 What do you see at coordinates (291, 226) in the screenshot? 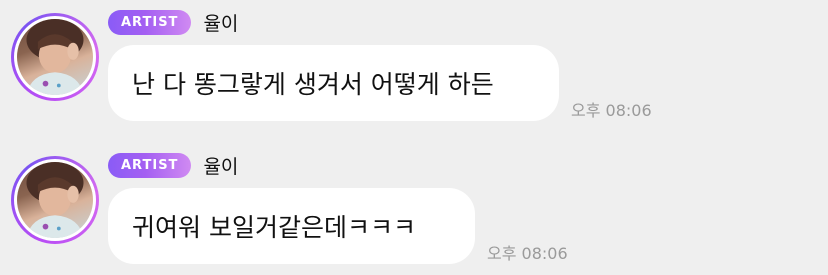
I see `message-bubble: 귀여워 보일거같은데ㅋㅋㅋ` at bounding box center [291, 226].